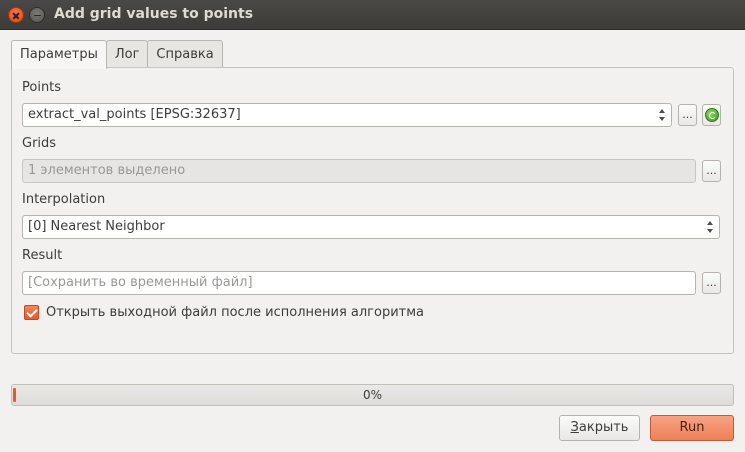  What do you see at coordinates (39, 143) in the screenshot?
I see `grids-label: Grids` at bounding box center [39, 143].